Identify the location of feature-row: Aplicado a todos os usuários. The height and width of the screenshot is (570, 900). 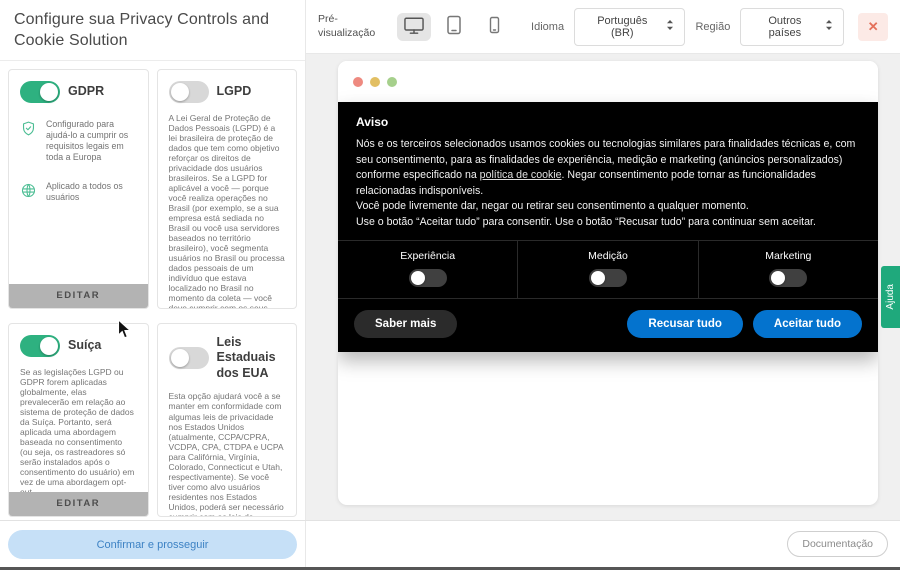
(78, 192).